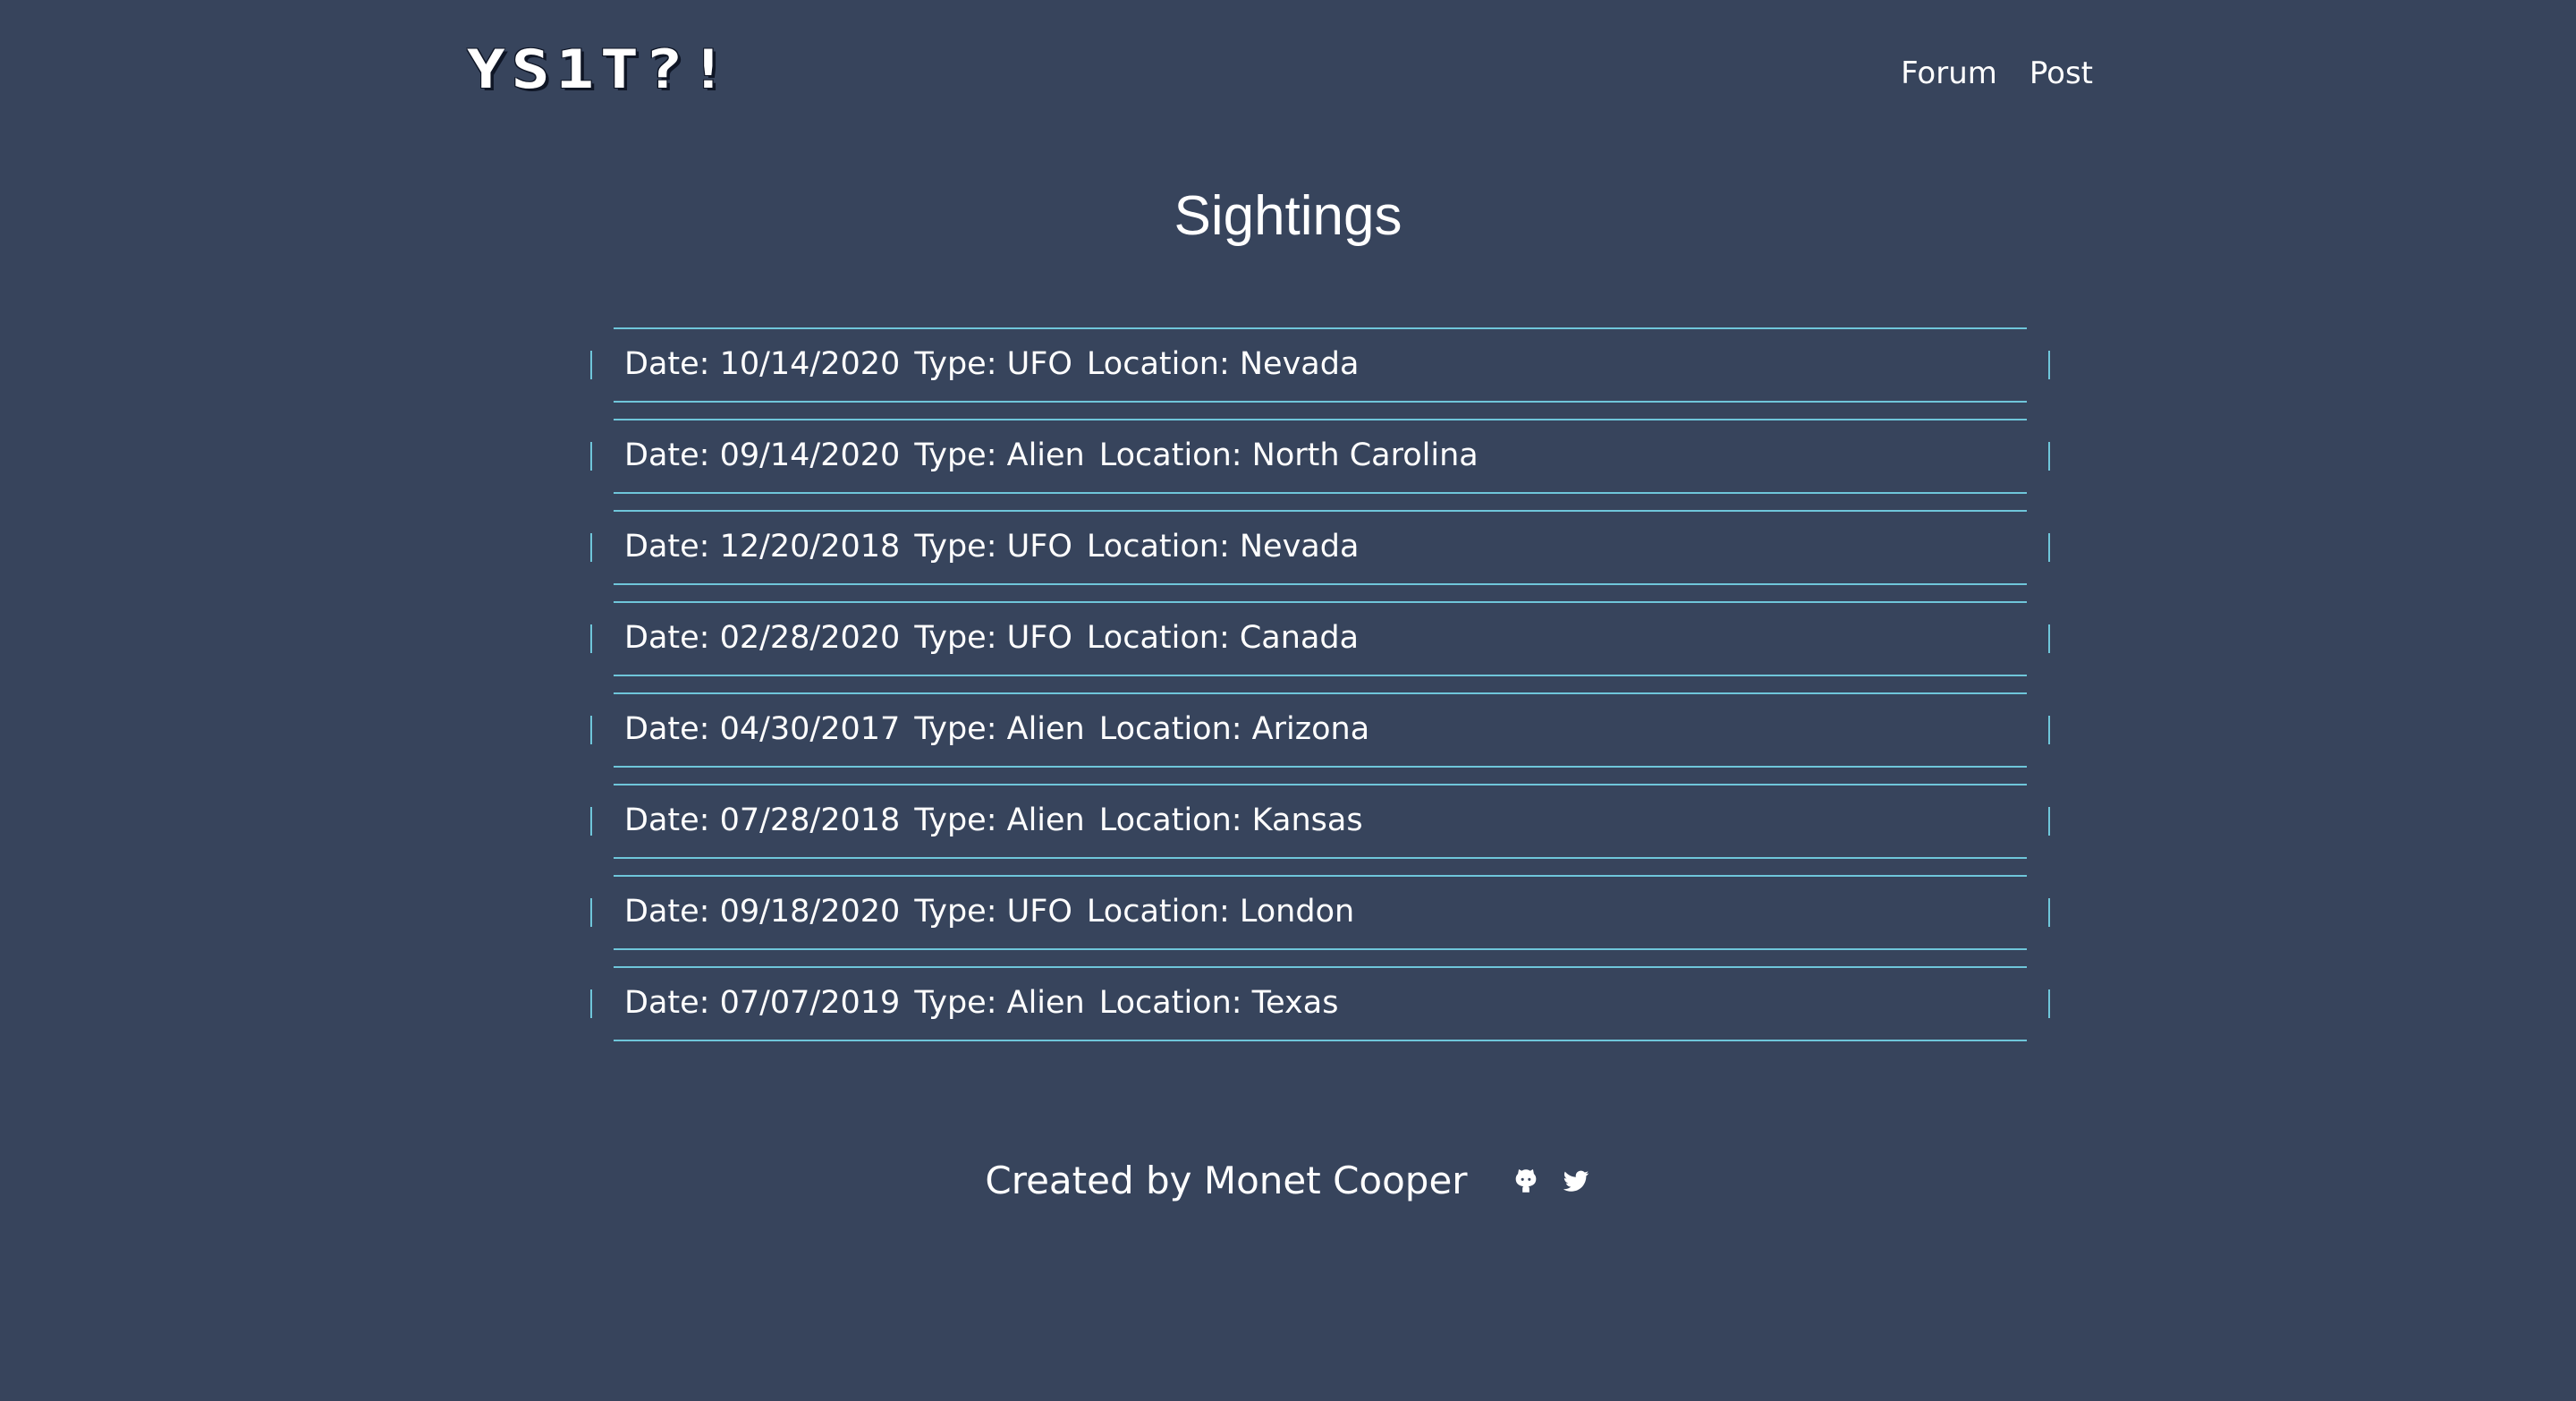 The image size is (2576, 1401). I want to click on sighting-date: Date: 12/20/2018, so click(762, 547).